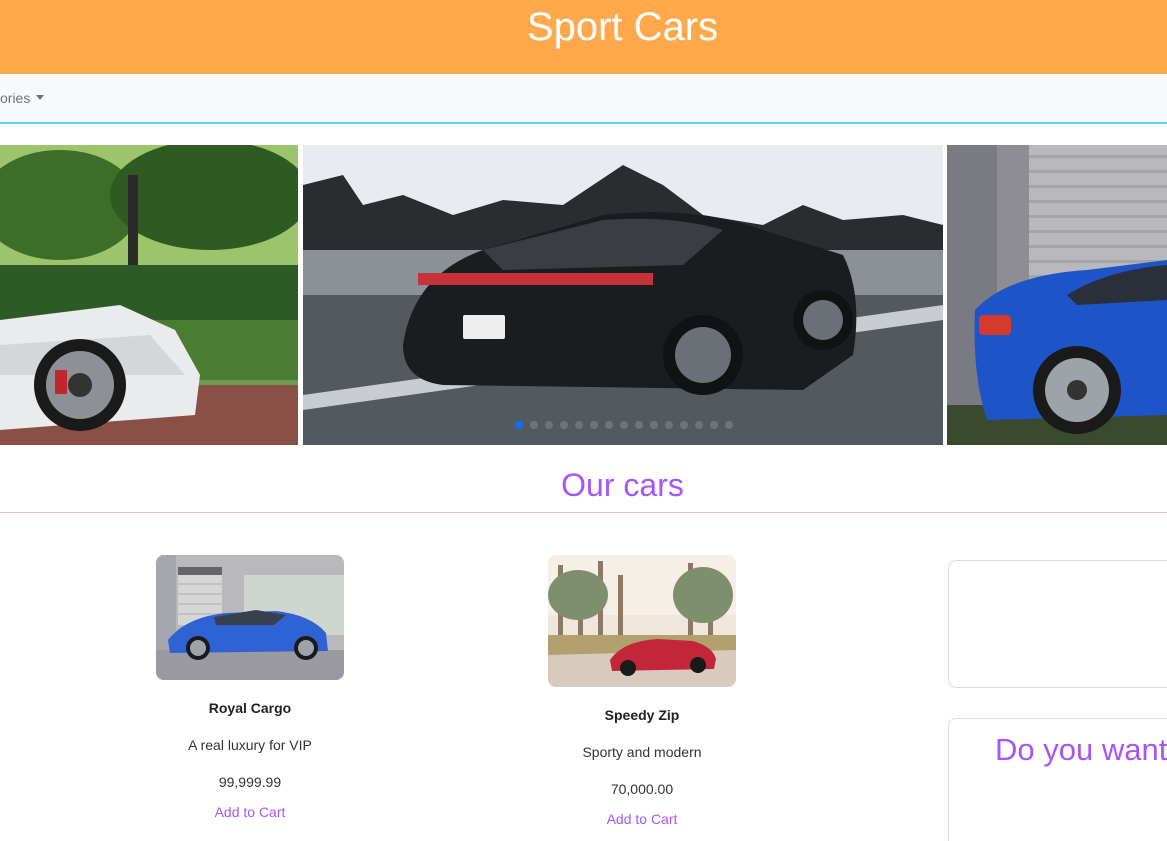 This screenshot has height=841, width=1167. I want to click on categories-dropdown-label: ories, so click(15, 98).